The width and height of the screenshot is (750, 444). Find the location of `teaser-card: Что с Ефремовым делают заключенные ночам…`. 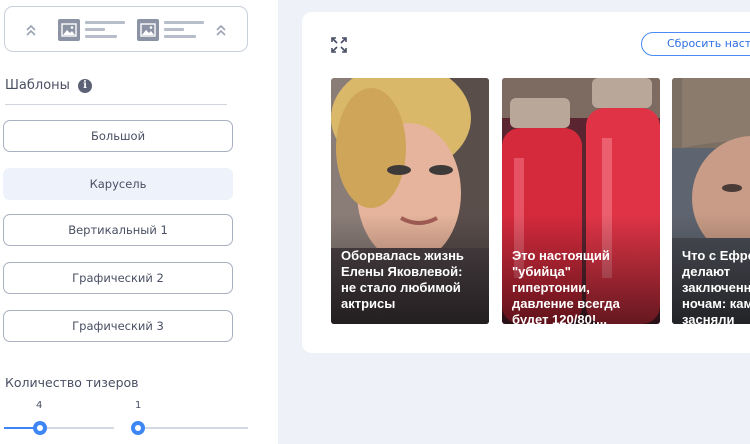

teaser-card: Что с Ефремовым делают заключенные ночам… is located at coordinates (711, 201).